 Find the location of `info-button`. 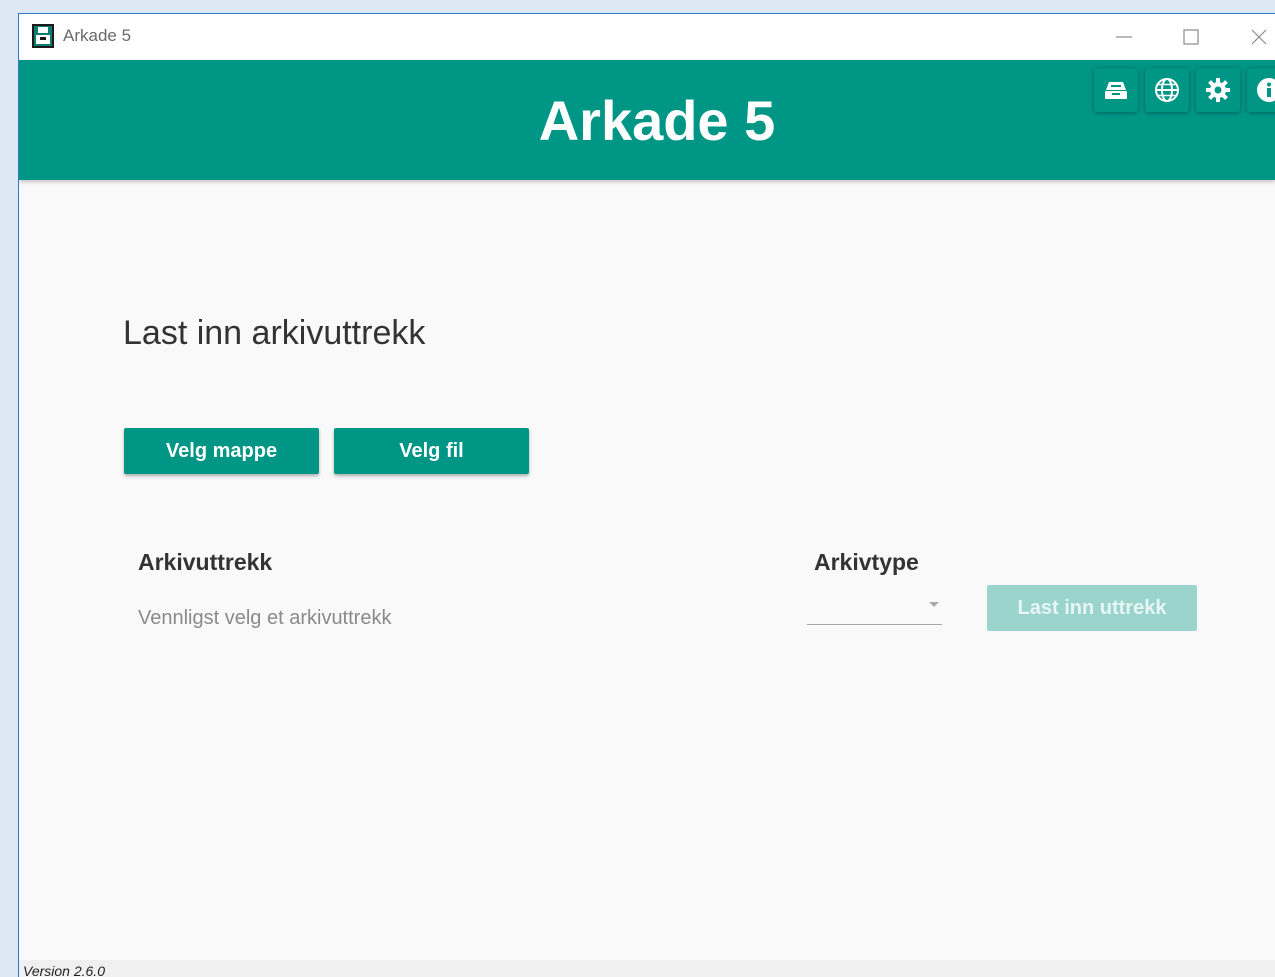

info-button is located at coordinates (1261, 90).